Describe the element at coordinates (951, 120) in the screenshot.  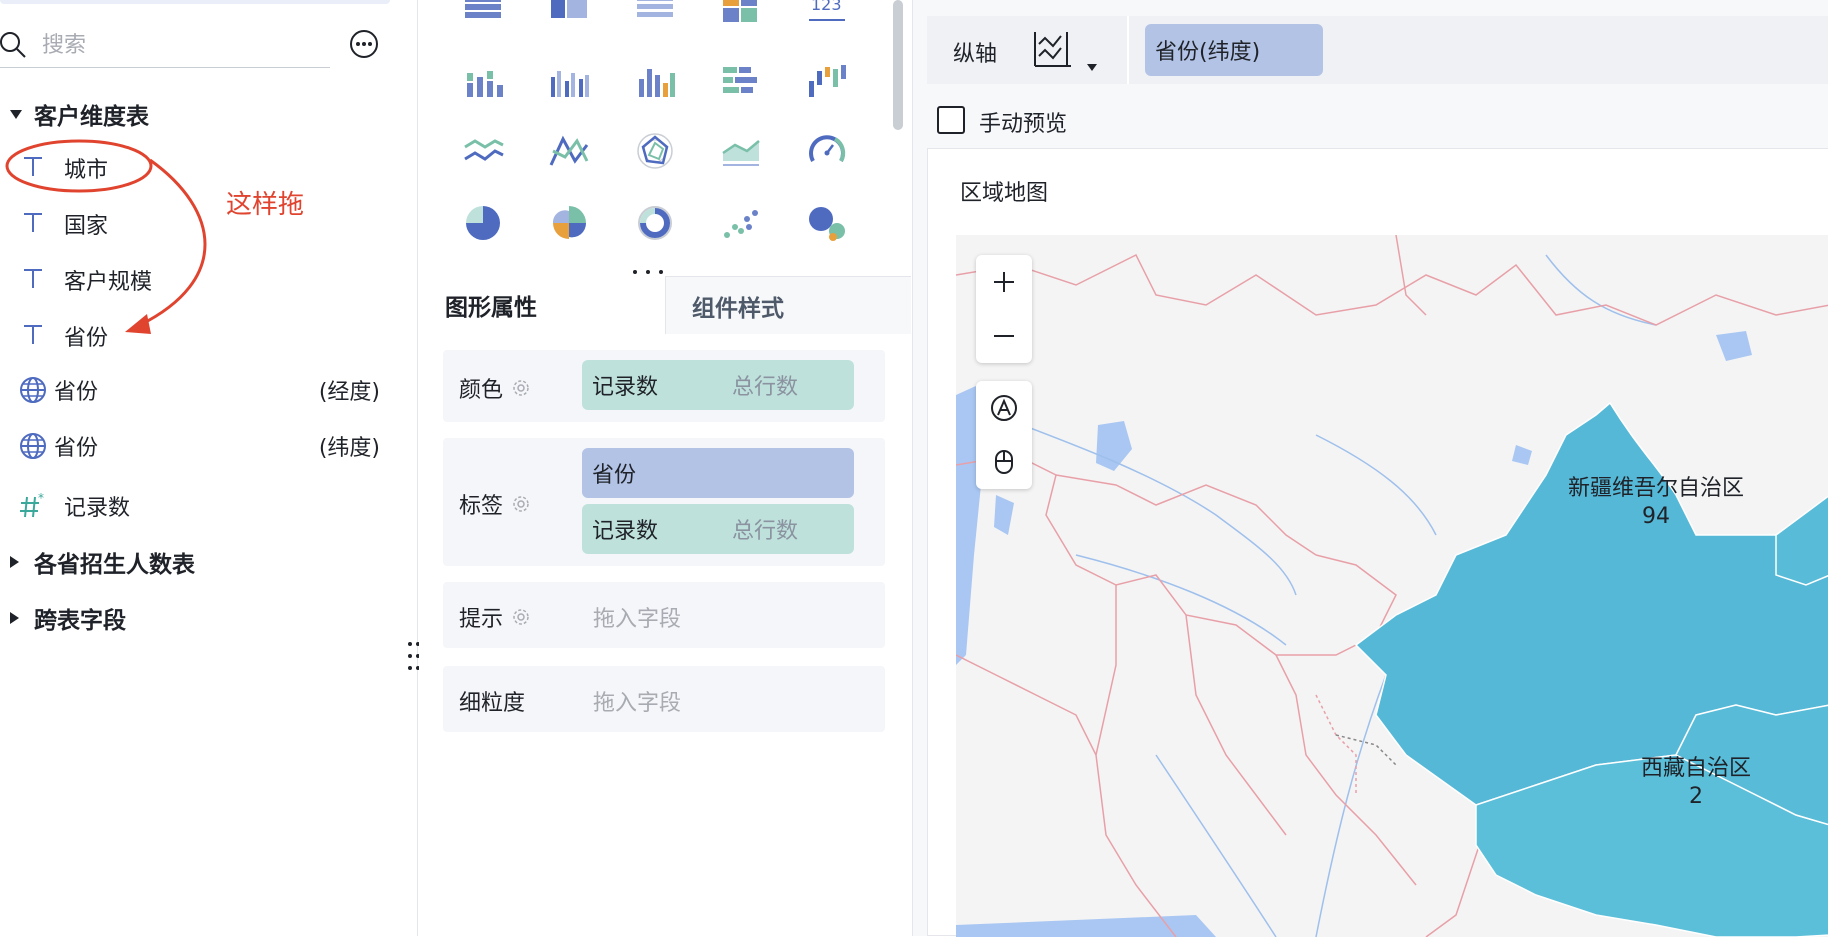
I see `manual-preview-checkbox` at that location.